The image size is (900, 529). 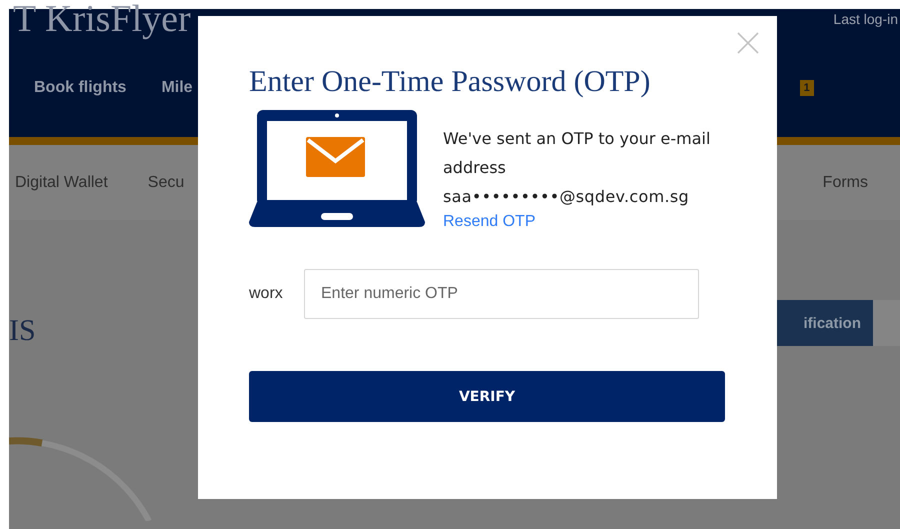 I want to click on count-badge: 1, so click(x=807, y=88).